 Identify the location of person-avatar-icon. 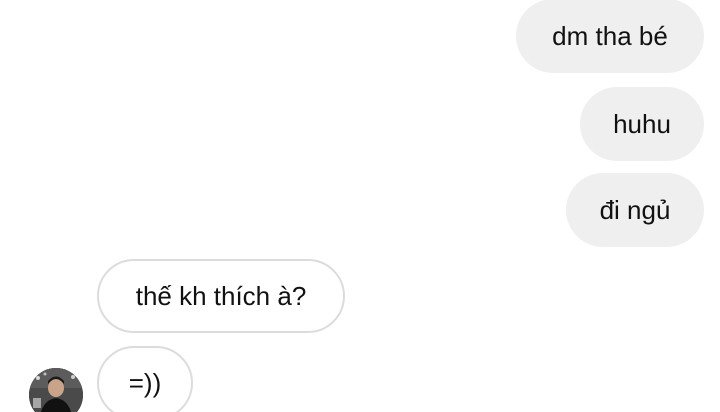
(56, 390).